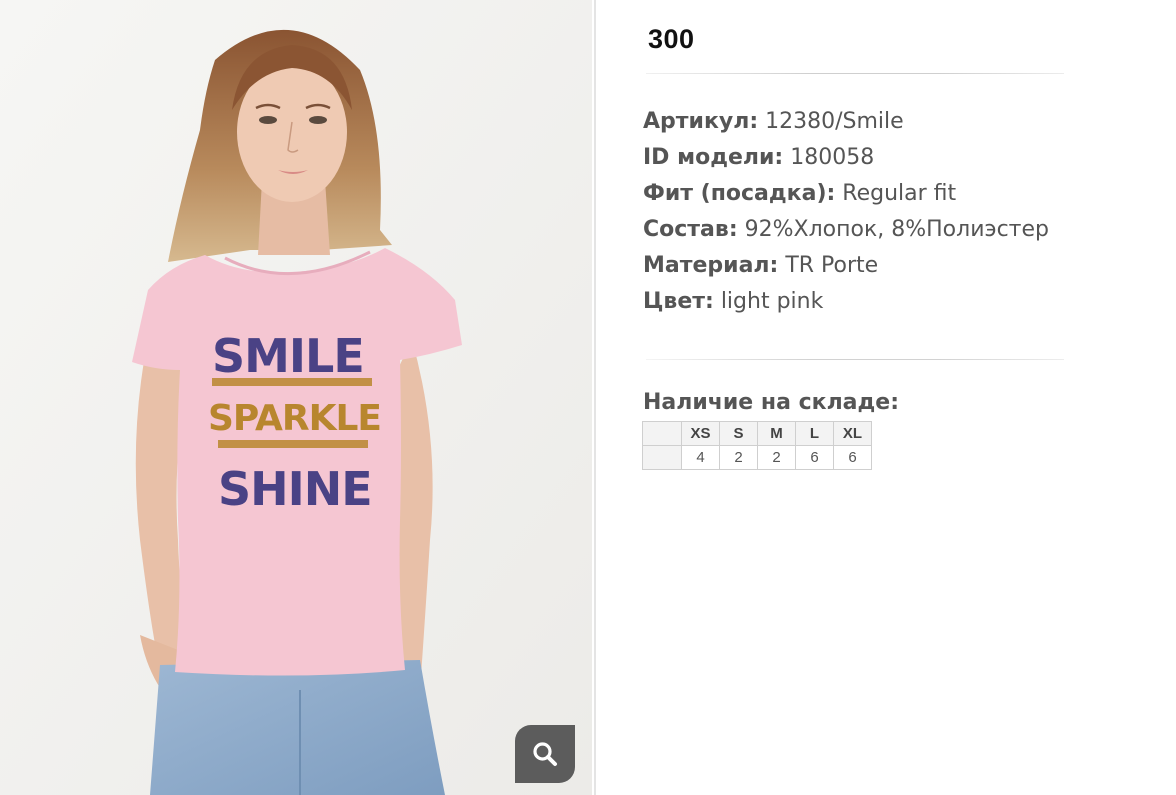  I want to click on spec-composition-value: 92%Хлопок, 8%Полиэстер, so click(896, 229).